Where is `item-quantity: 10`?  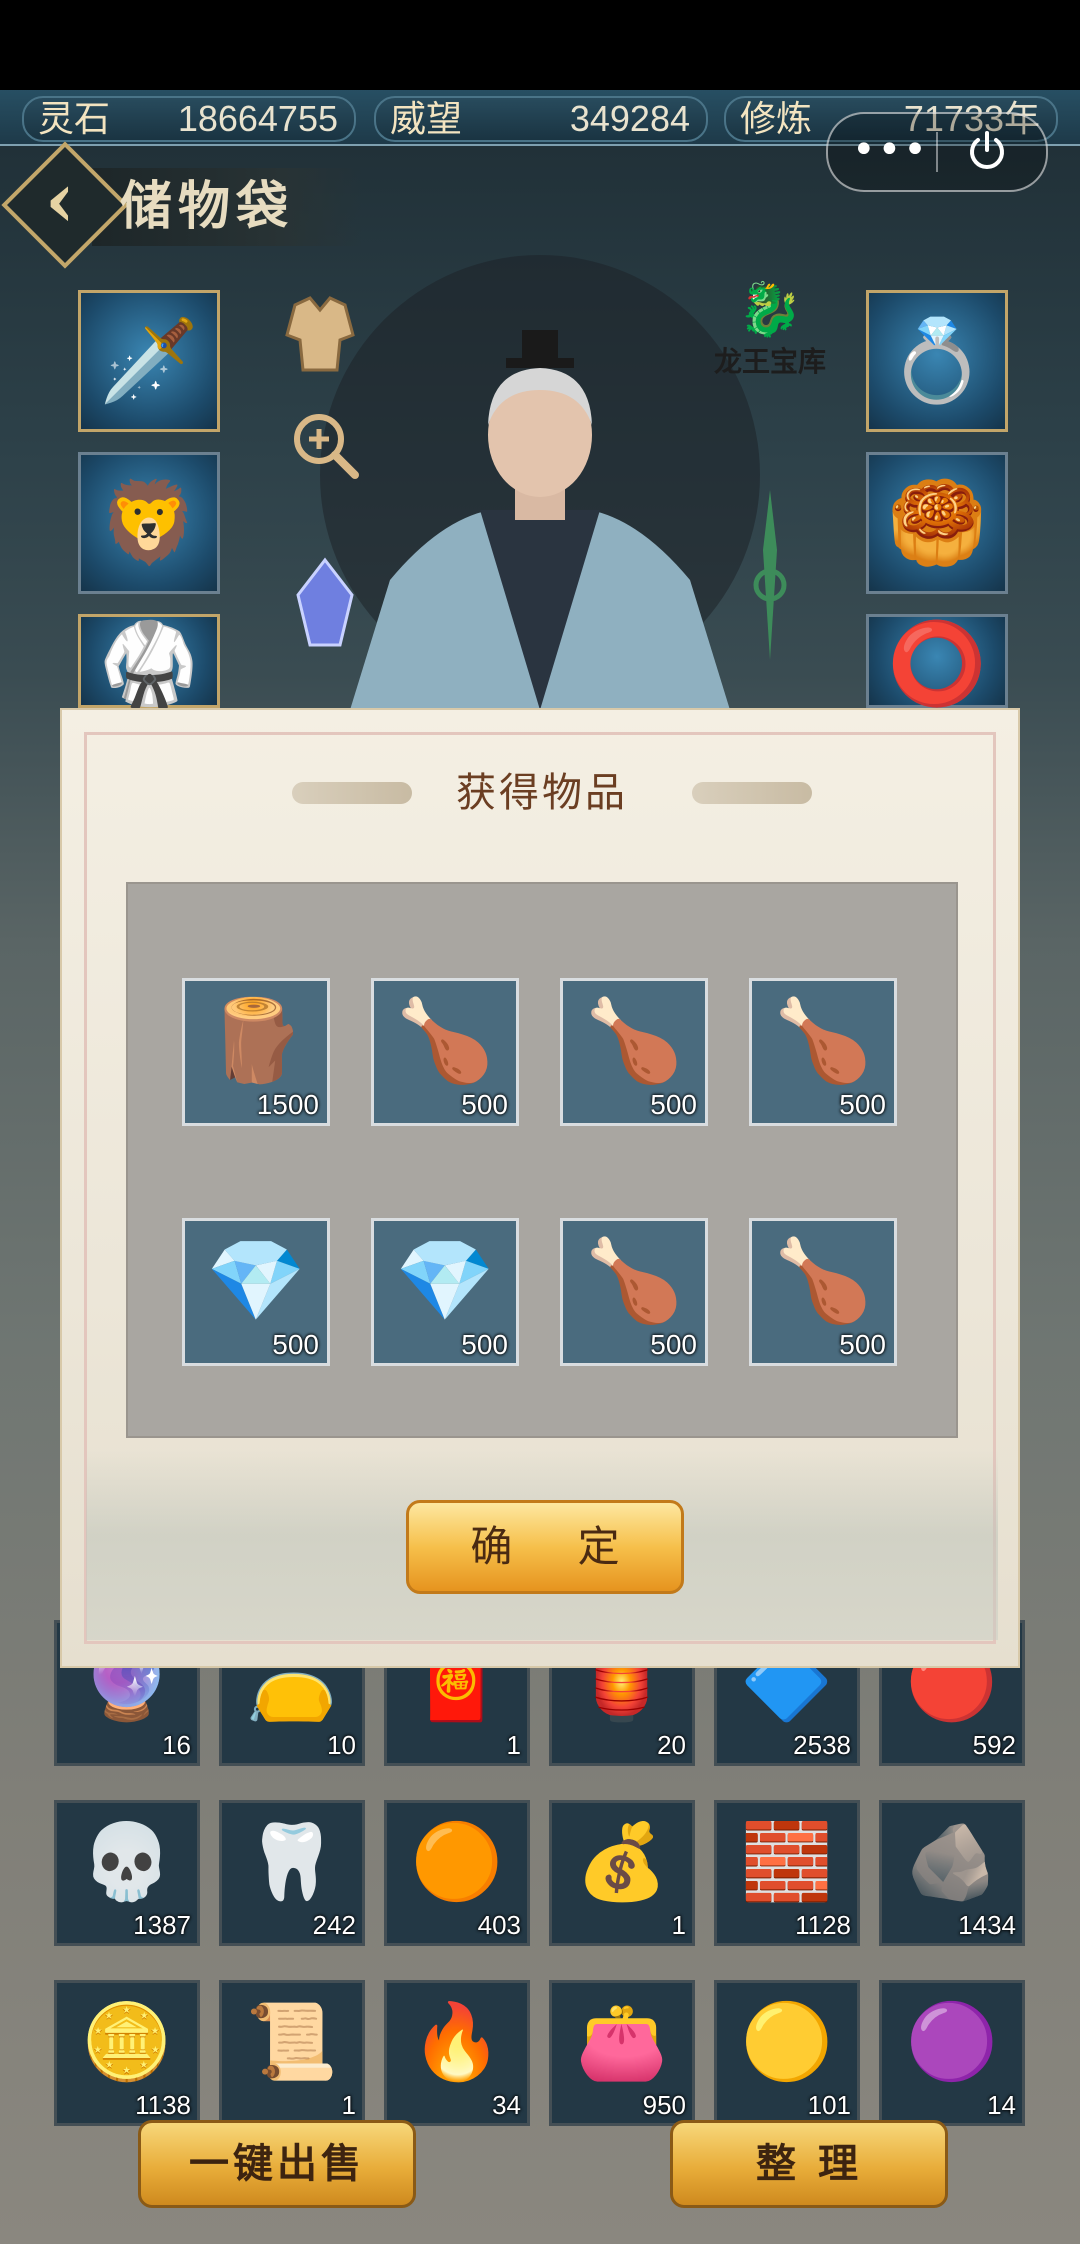
item-quantity: 10 is located at coordinates (341, 1745).